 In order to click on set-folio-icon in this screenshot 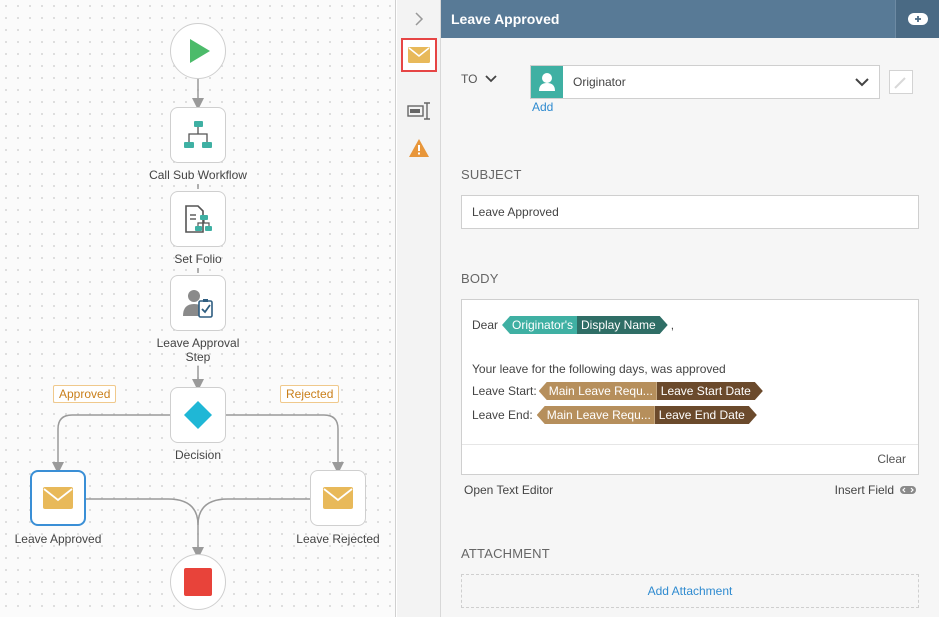, I will do `click(198, 219)`.